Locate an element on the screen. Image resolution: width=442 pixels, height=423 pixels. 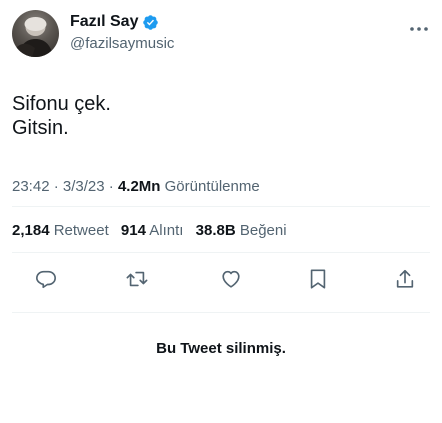
reply-icon is located at coordinates (46, 281).